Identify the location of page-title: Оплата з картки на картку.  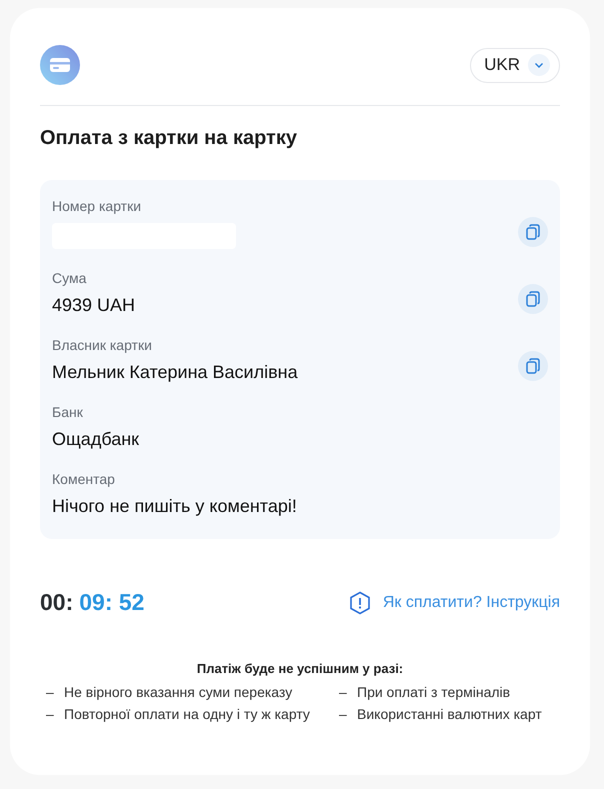
(169, 138).